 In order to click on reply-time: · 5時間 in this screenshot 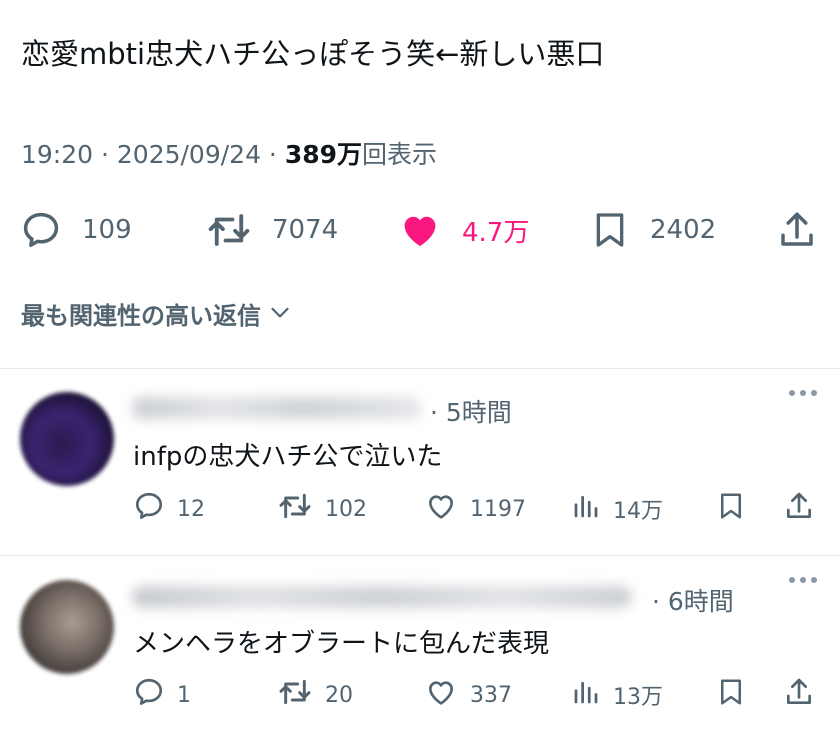, I will do `click(471, 412)`.